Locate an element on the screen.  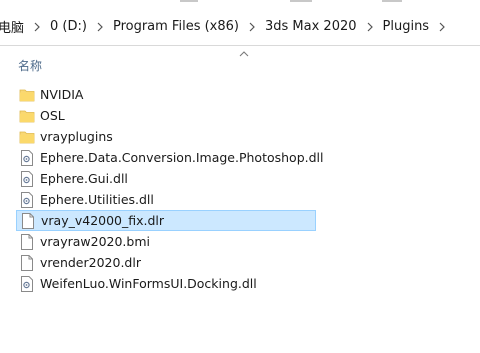
file-name: vray_v42000_fix.dlr is located at coordinates (103, 220).